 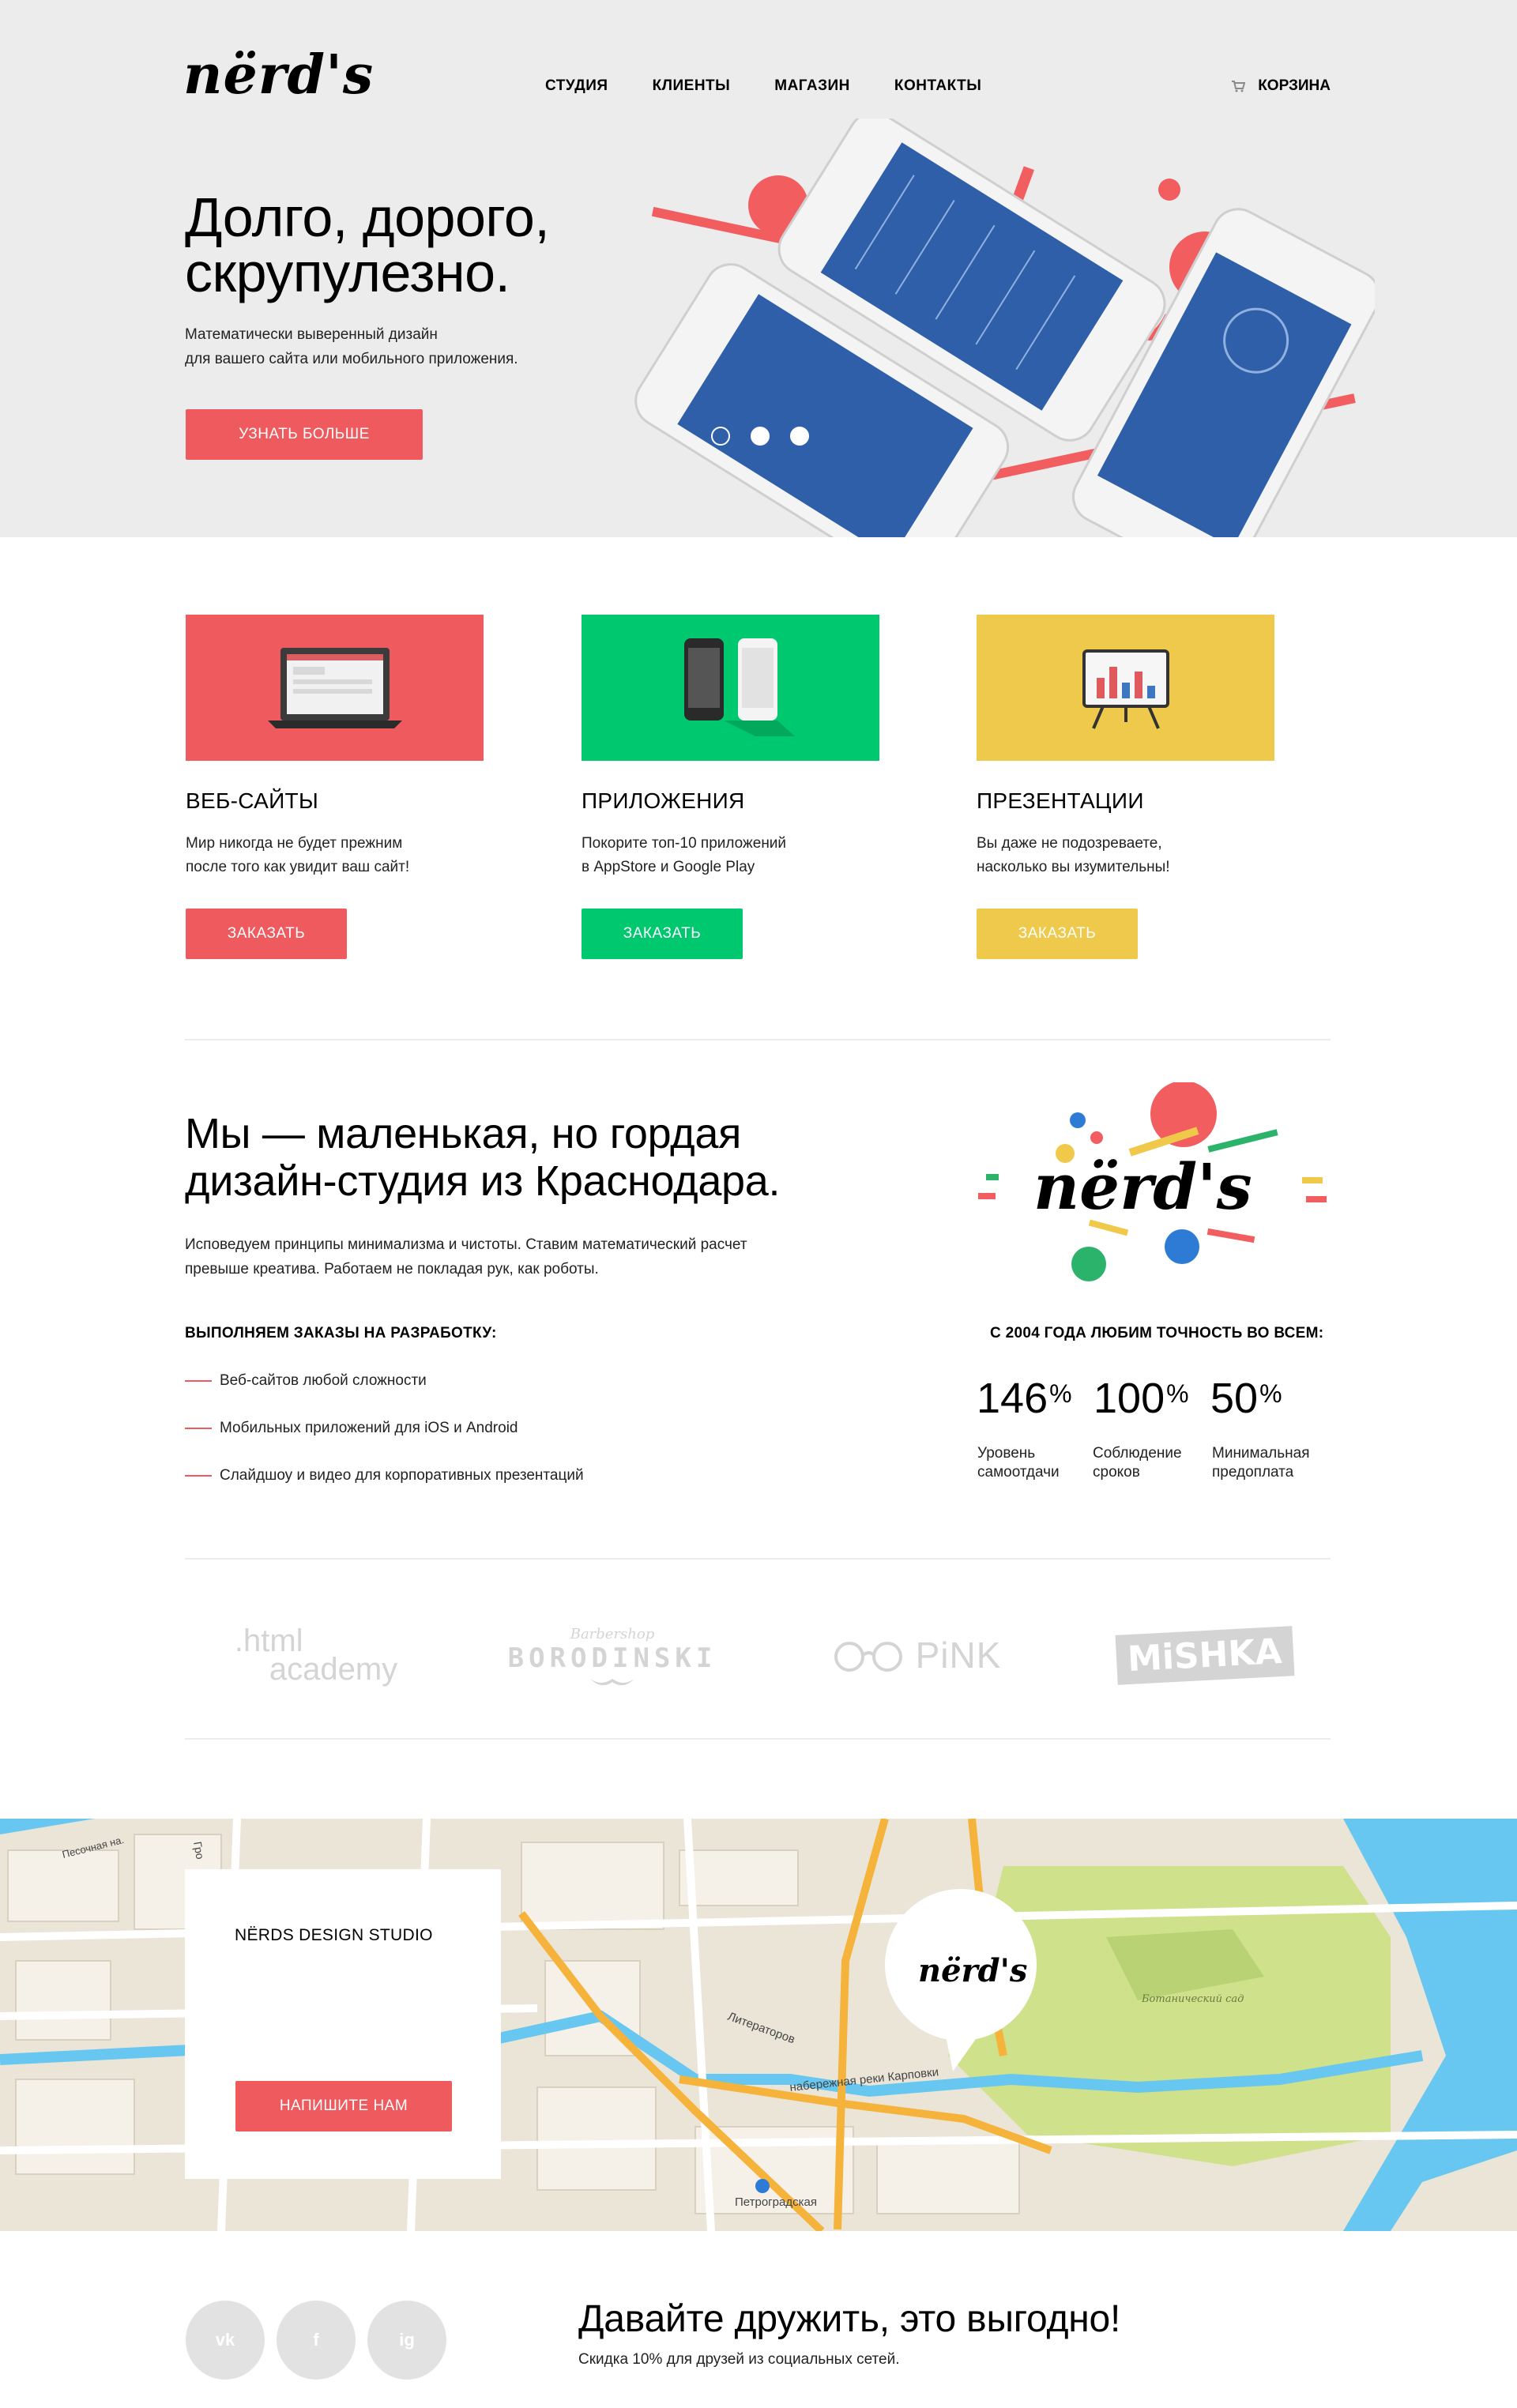 I want to click on service-text-line: насколько вы изумительны!, so click(x=1073, y=867).